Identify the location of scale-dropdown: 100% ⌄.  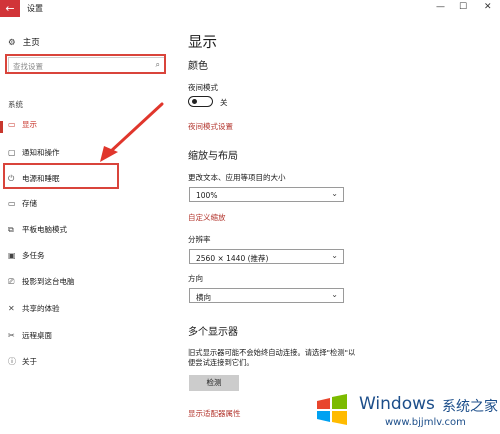
(266, 194).